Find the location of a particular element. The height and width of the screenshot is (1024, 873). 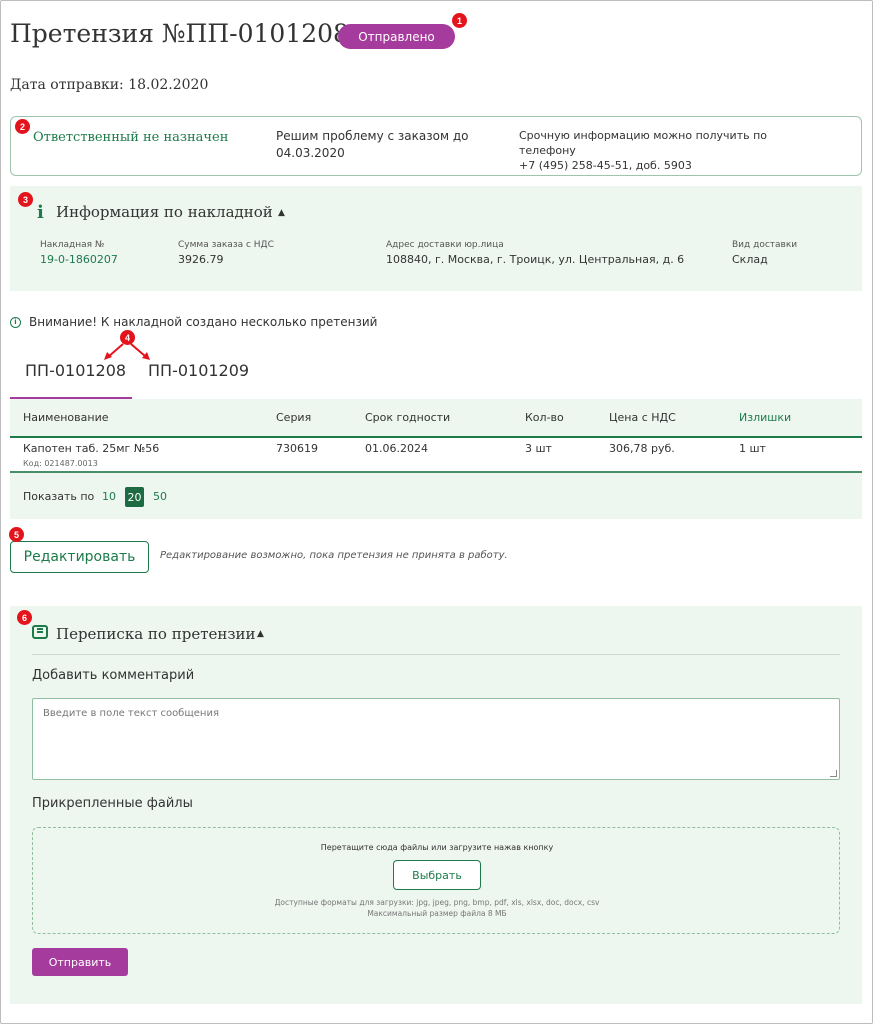

tab-claim-0101209: ПП-0101209 is located at coordinates (198, 370).